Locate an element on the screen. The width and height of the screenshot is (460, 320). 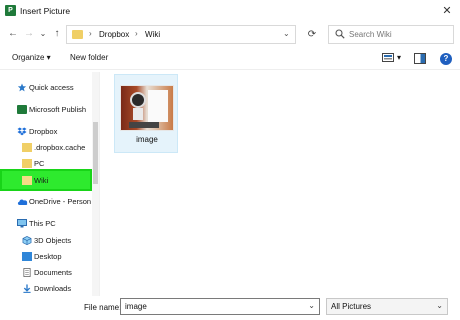
breadcrumb-dropbox: Dropbox is located at coordinates (114, 34).